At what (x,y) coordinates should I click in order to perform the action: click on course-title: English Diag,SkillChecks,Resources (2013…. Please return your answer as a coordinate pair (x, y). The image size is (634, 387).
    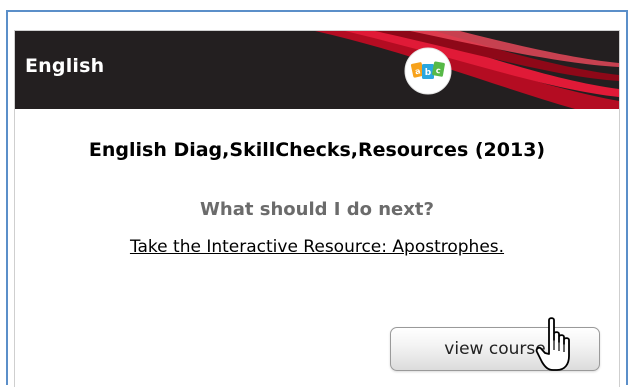
    Looking at the image, I should click on (317, 150).